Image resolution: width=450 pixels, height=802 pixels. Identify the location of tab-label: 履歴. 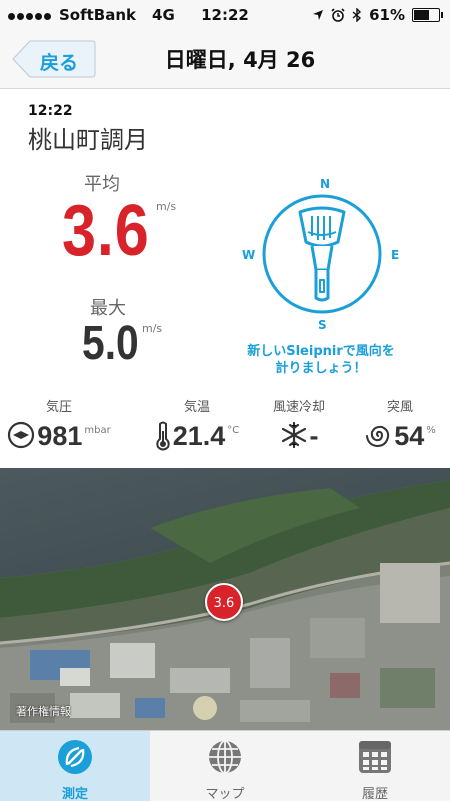
(374, 794).